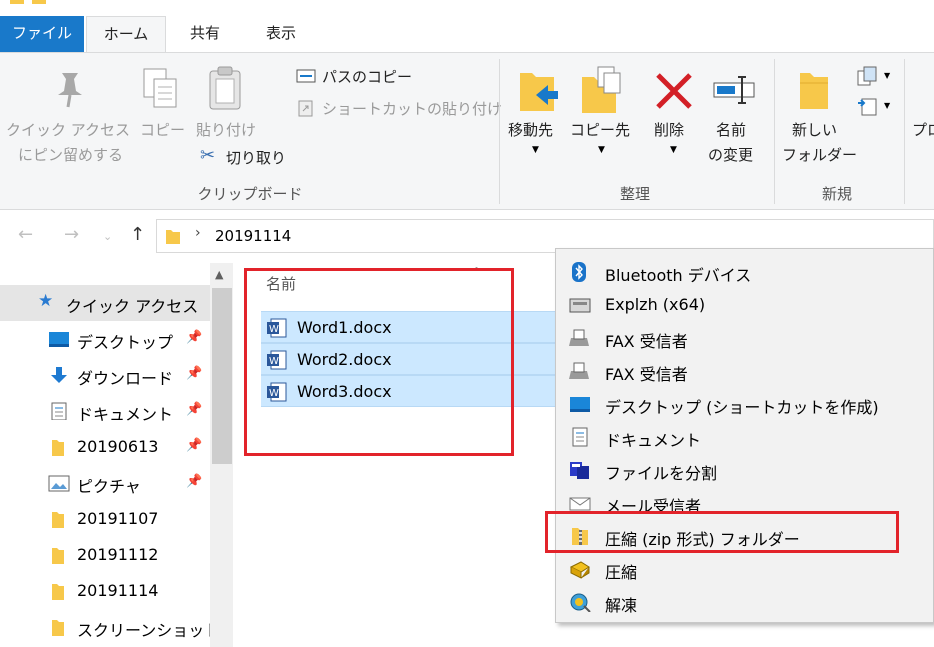 This screenshot has height=647, width=934. I want to click on nav-item-label: ピクチャ, so click(109, 486).